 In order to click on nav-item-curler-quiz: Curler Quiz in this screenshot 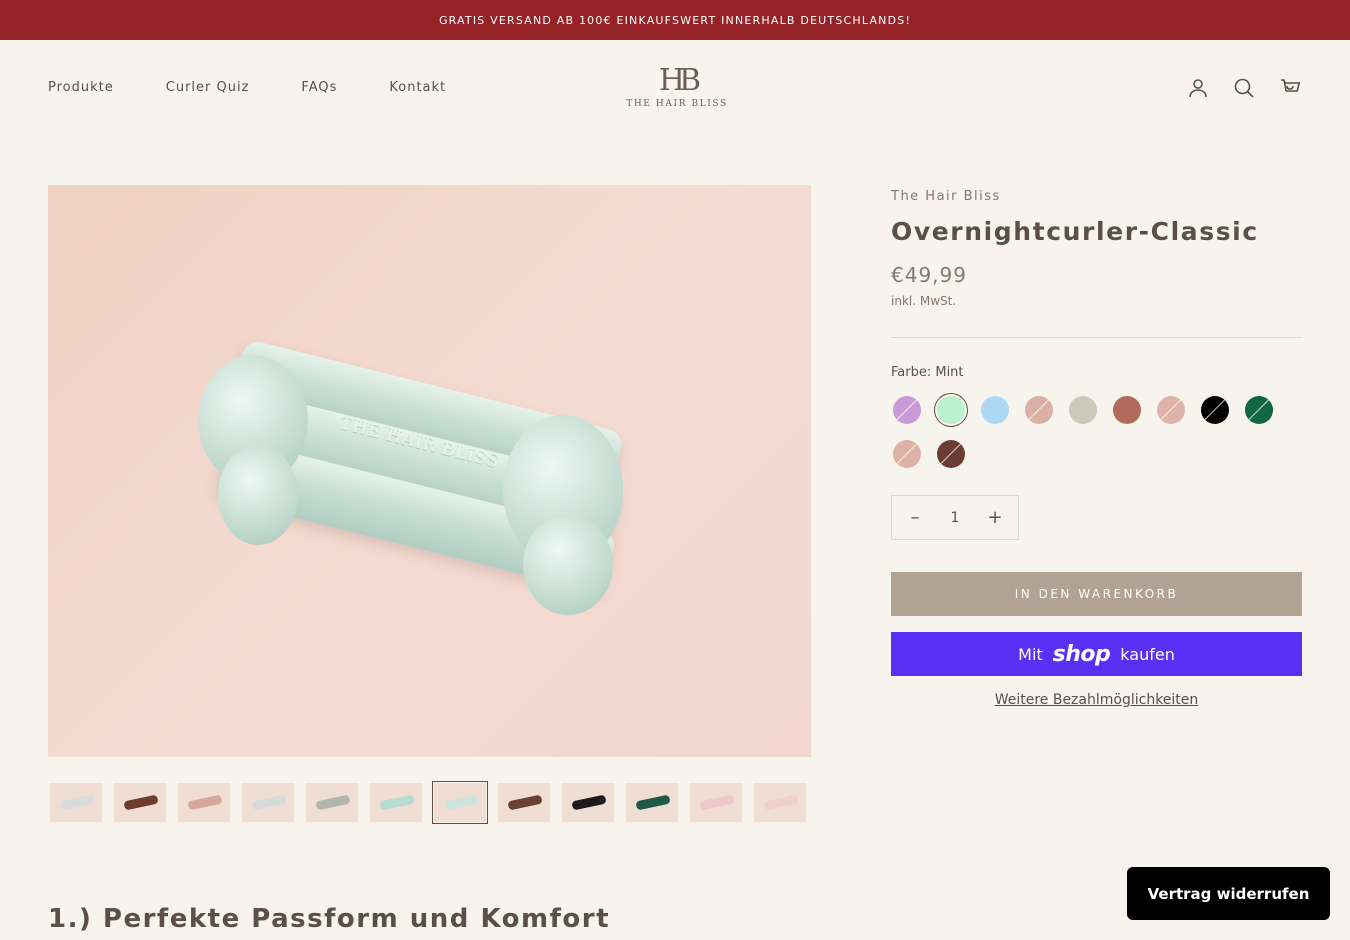, I will do `click(208, 87)`.